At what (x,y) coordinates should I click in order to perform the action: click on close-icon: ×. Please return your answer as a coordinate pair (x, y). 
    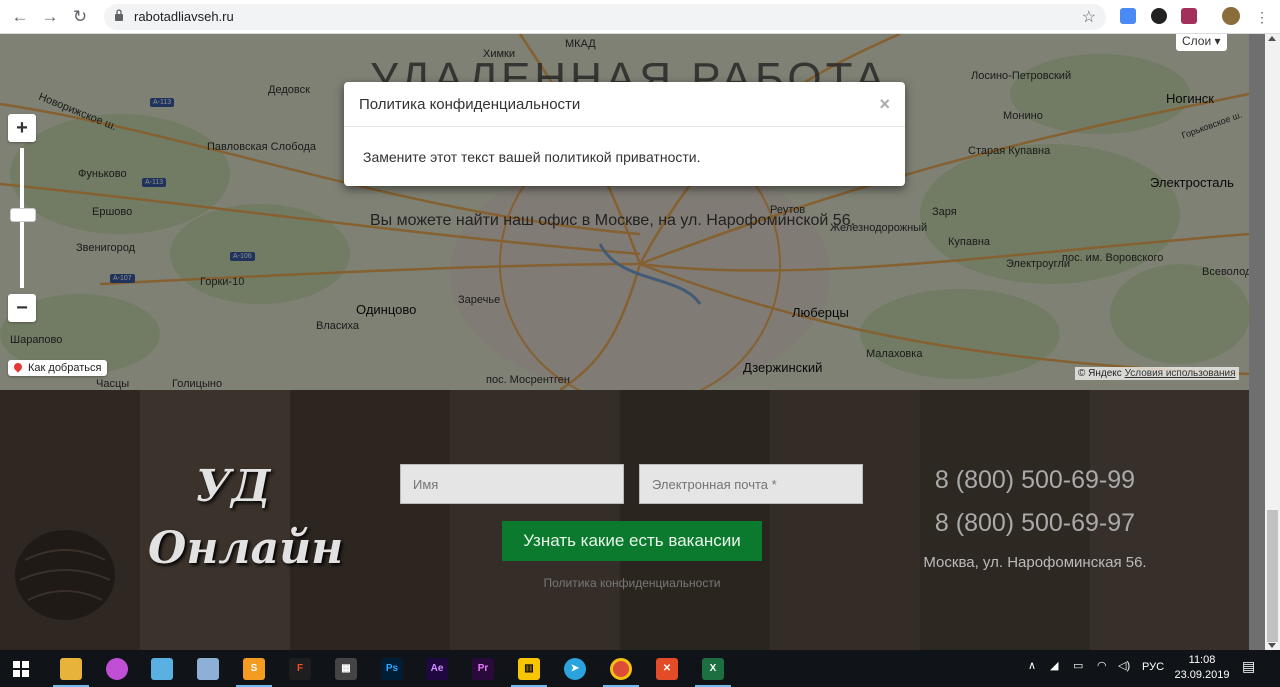
    Looking at the image, I should click on (884, 104).